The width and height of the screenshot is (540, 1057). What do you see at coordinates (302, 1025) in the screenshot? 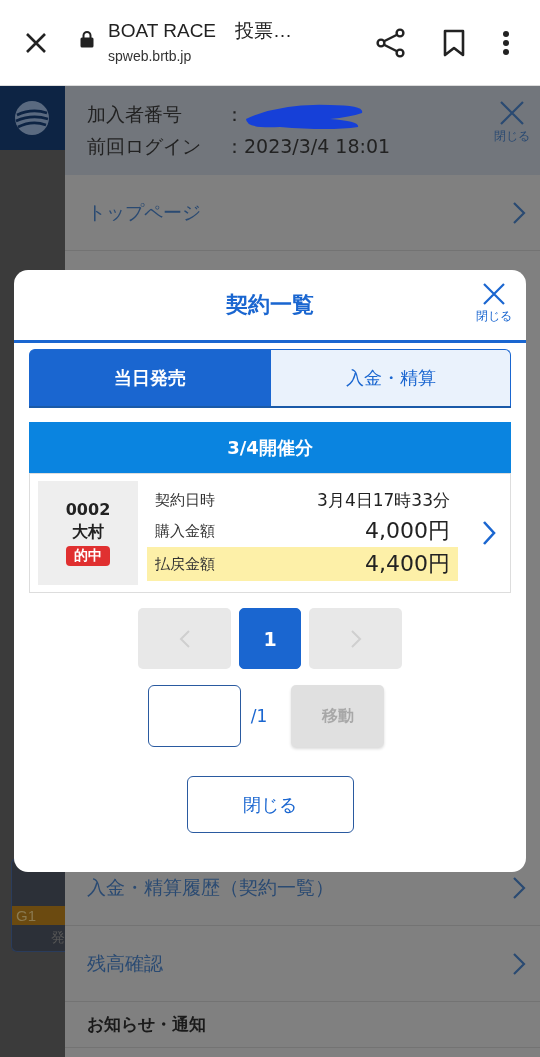
I see `section-heading: お知らせ・通知` at bounding box center [302, 1025].